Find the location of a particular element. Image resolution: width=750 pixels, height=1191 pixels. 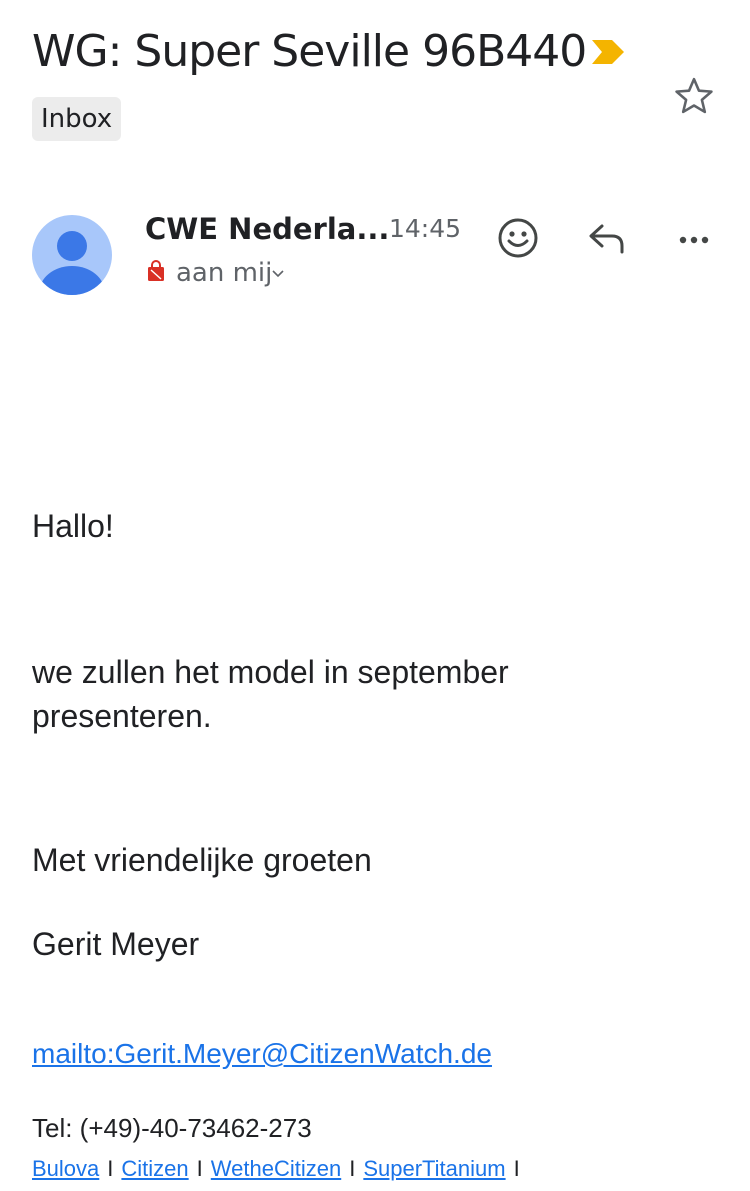

more-options-button is located at coordinates (694, 238).